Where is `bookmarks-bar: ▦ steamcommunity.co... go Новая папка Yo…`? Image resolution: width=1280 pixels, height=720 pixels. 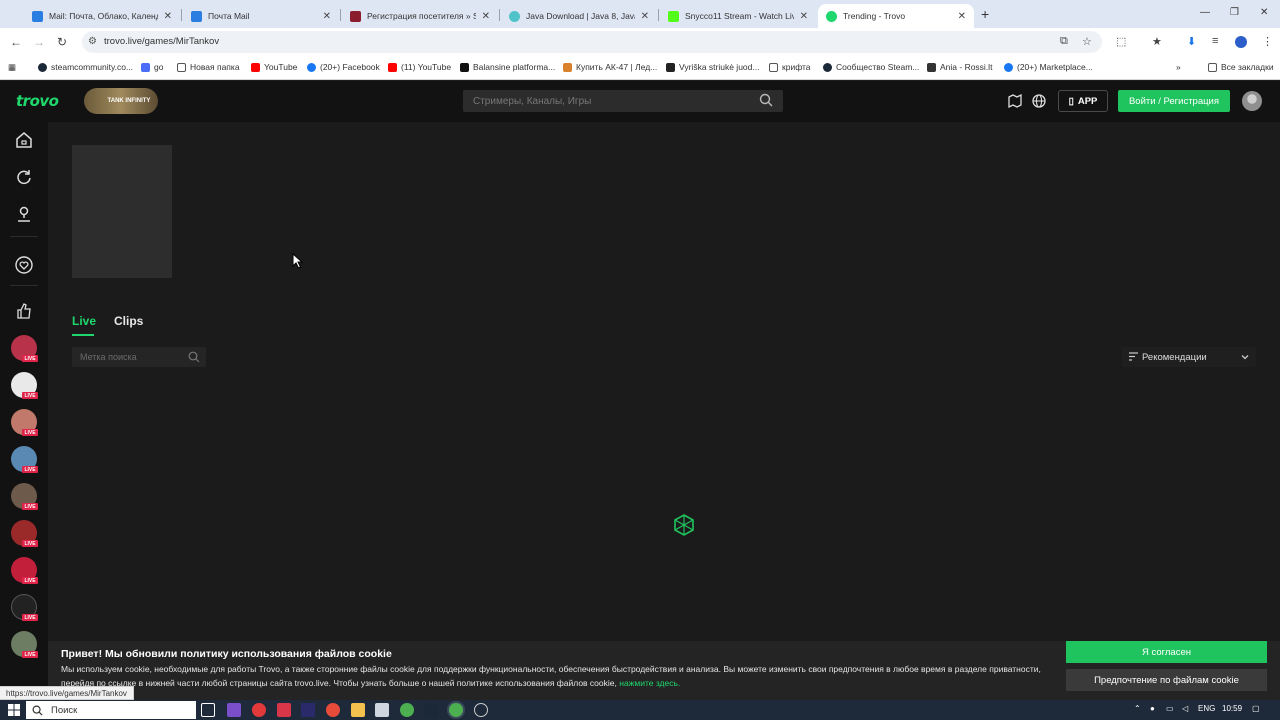
bookmarks-bar: ▦ steamcommunity.co... go Новая папка Yo… is located at coordinates (640, 68).